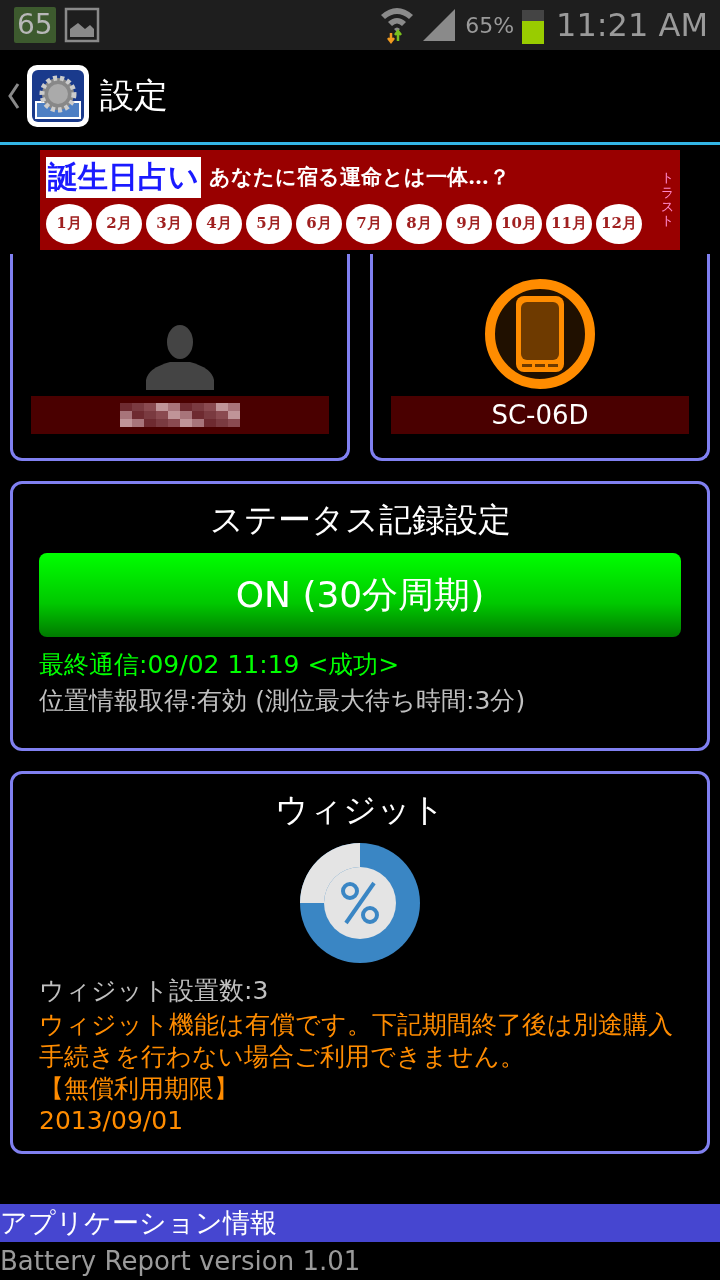 This screenshot has width=720, height=1280. Describe the element at coordinates (397, 25) in the screenshot. I see `wifi-icon` at that location.